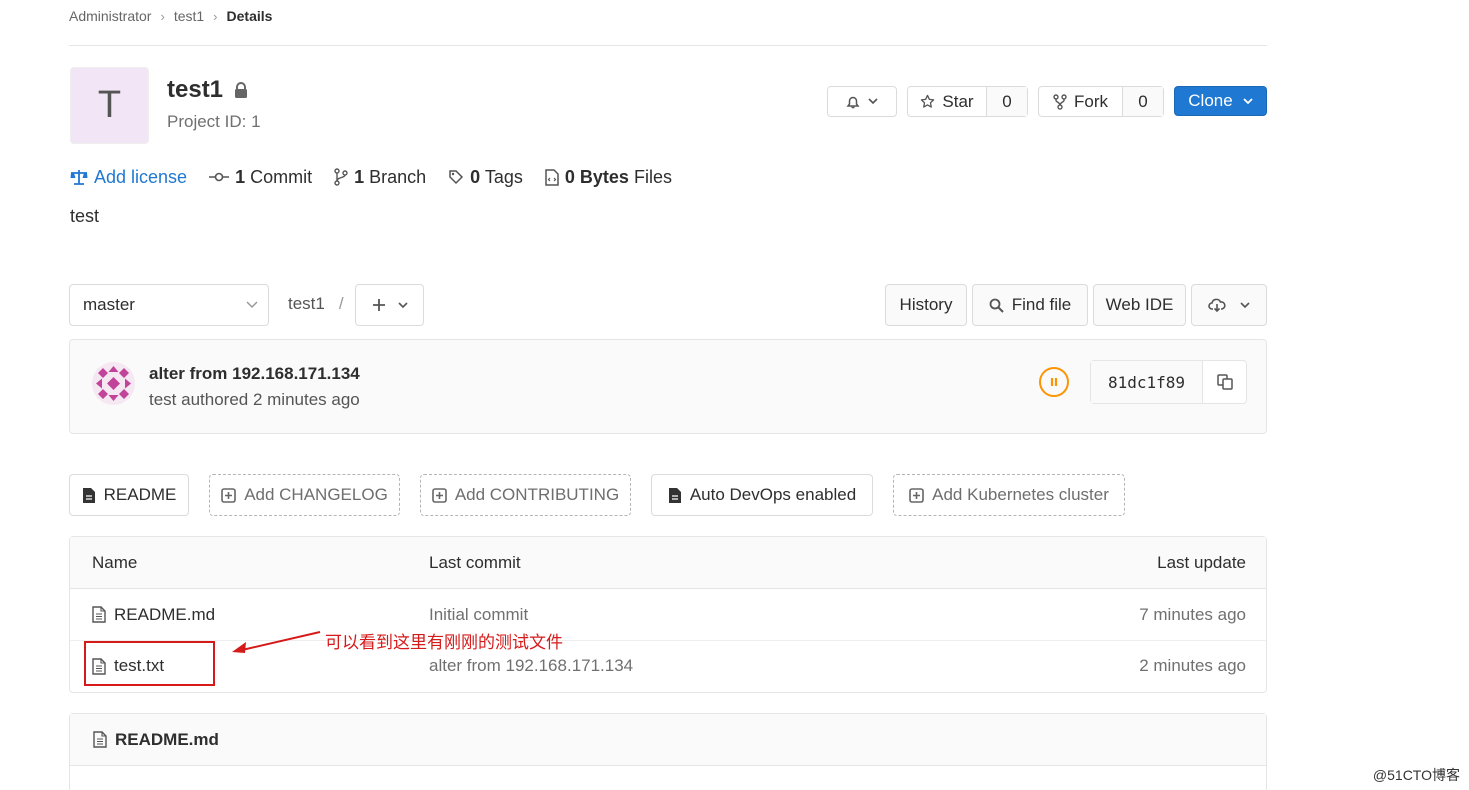 The image size is (1469, 790). I want to click on repo-path: test1 /, so click(316, 304).